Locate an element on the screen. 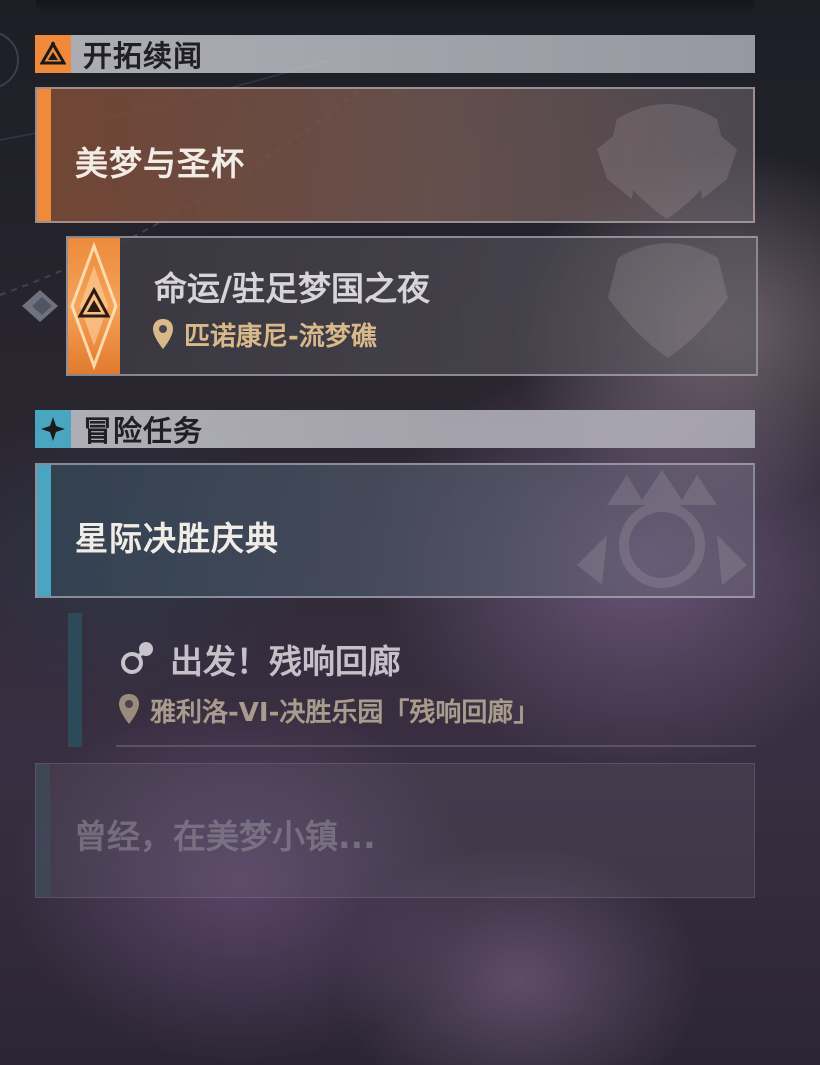 The image size is (820, 1065). tracking-pointer-icon is located at coordinates (40, 306).